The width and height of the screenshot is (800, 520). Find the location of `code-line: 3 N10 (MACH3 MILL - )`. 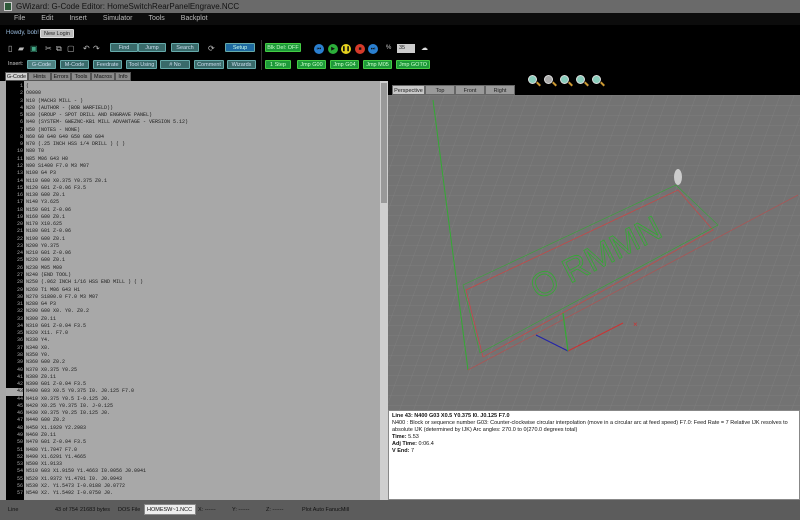

code-line: 3 N10 (MACH3 MILL - ) is located at coordinates (190, 101).